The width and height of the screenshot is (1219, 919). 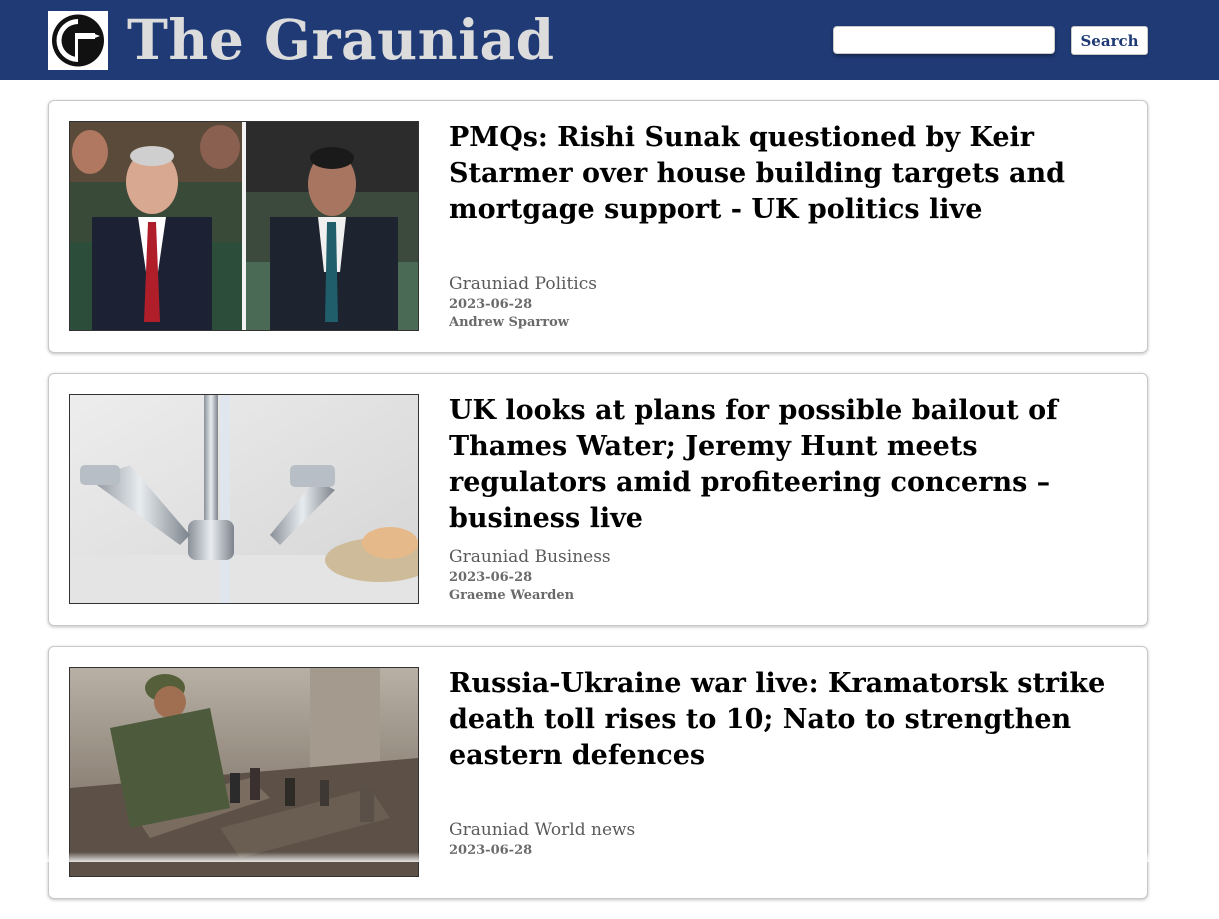 What do you see at coordinates (542, 830) in the screenshot?
I see `article-section: Grauniad World news` at bounding box center [542, 830].